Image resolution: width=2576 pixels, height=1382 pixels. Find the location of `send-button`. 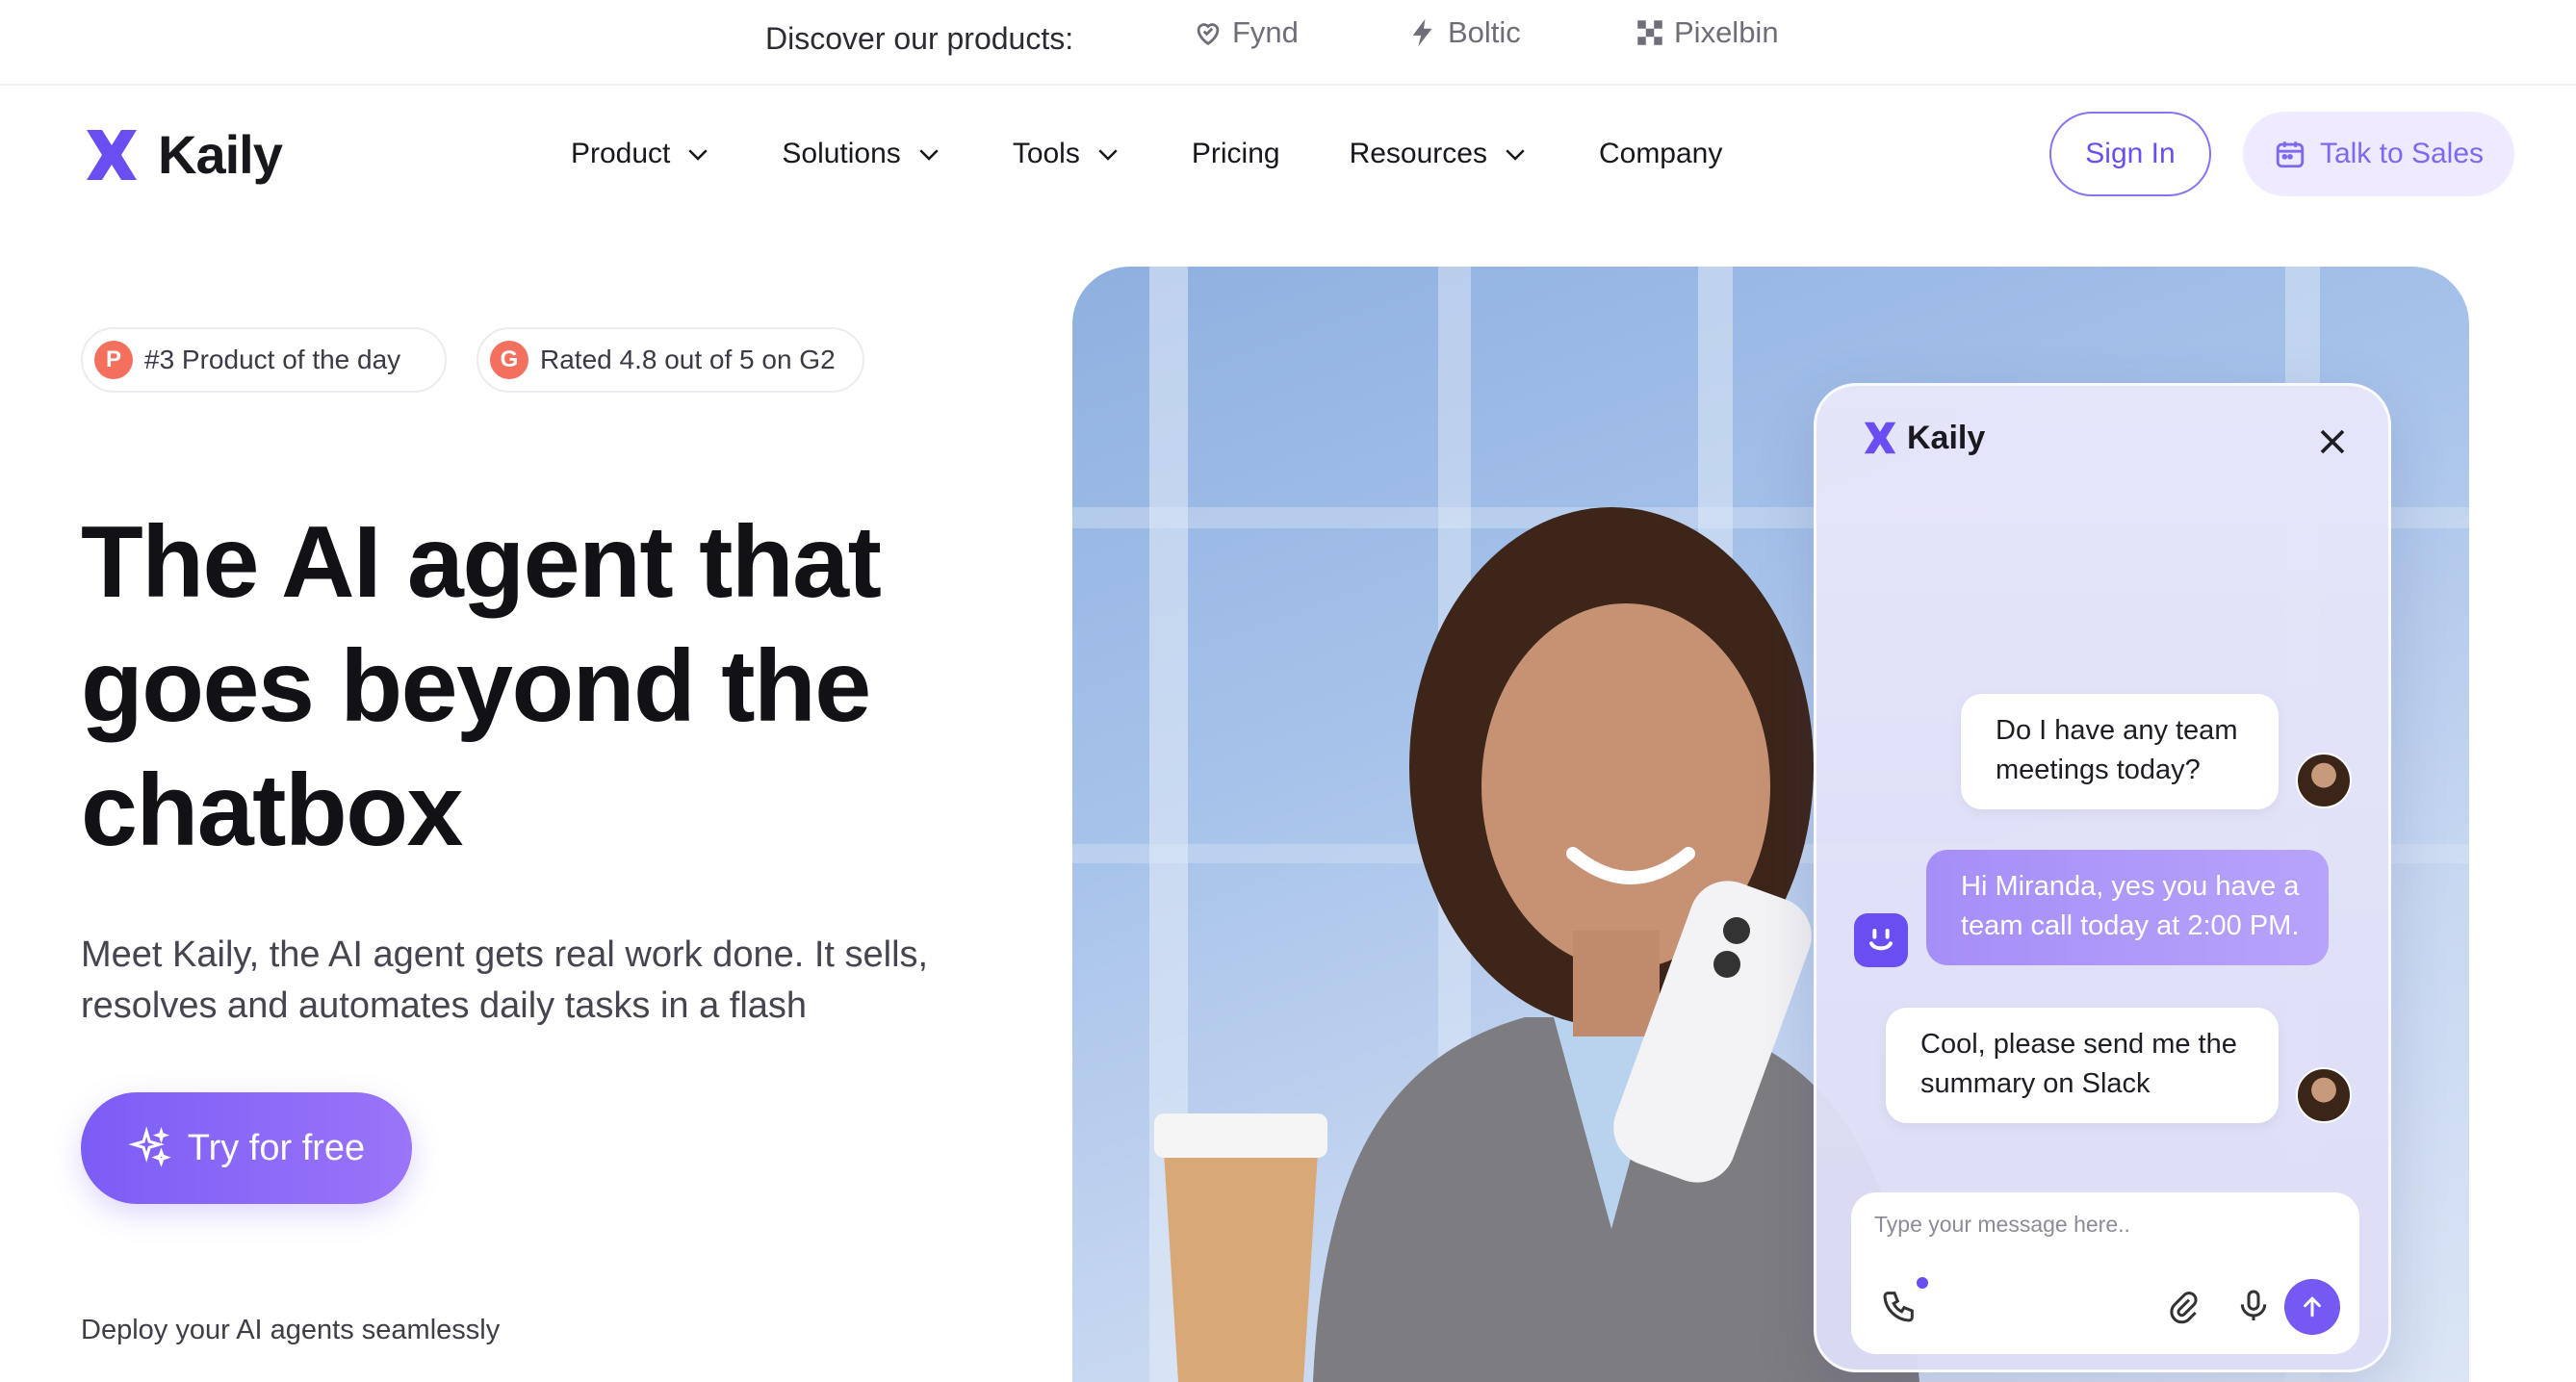

send-button is located at coordinates (2312, 1307).